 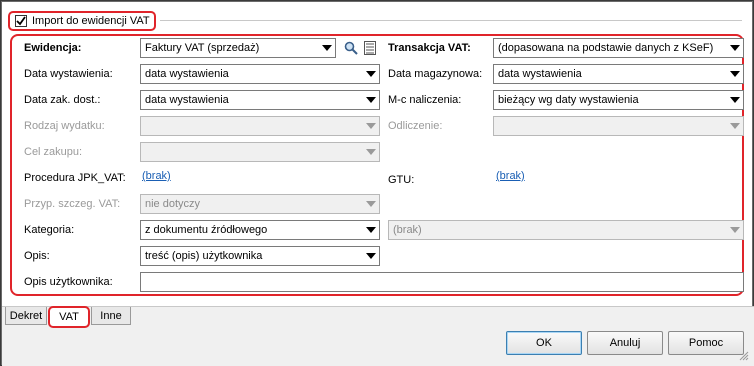 What do you see at coordinates (706, 343) in the screenshot?
I see `help-button: Pomoc` at bounding box center [706, 343].